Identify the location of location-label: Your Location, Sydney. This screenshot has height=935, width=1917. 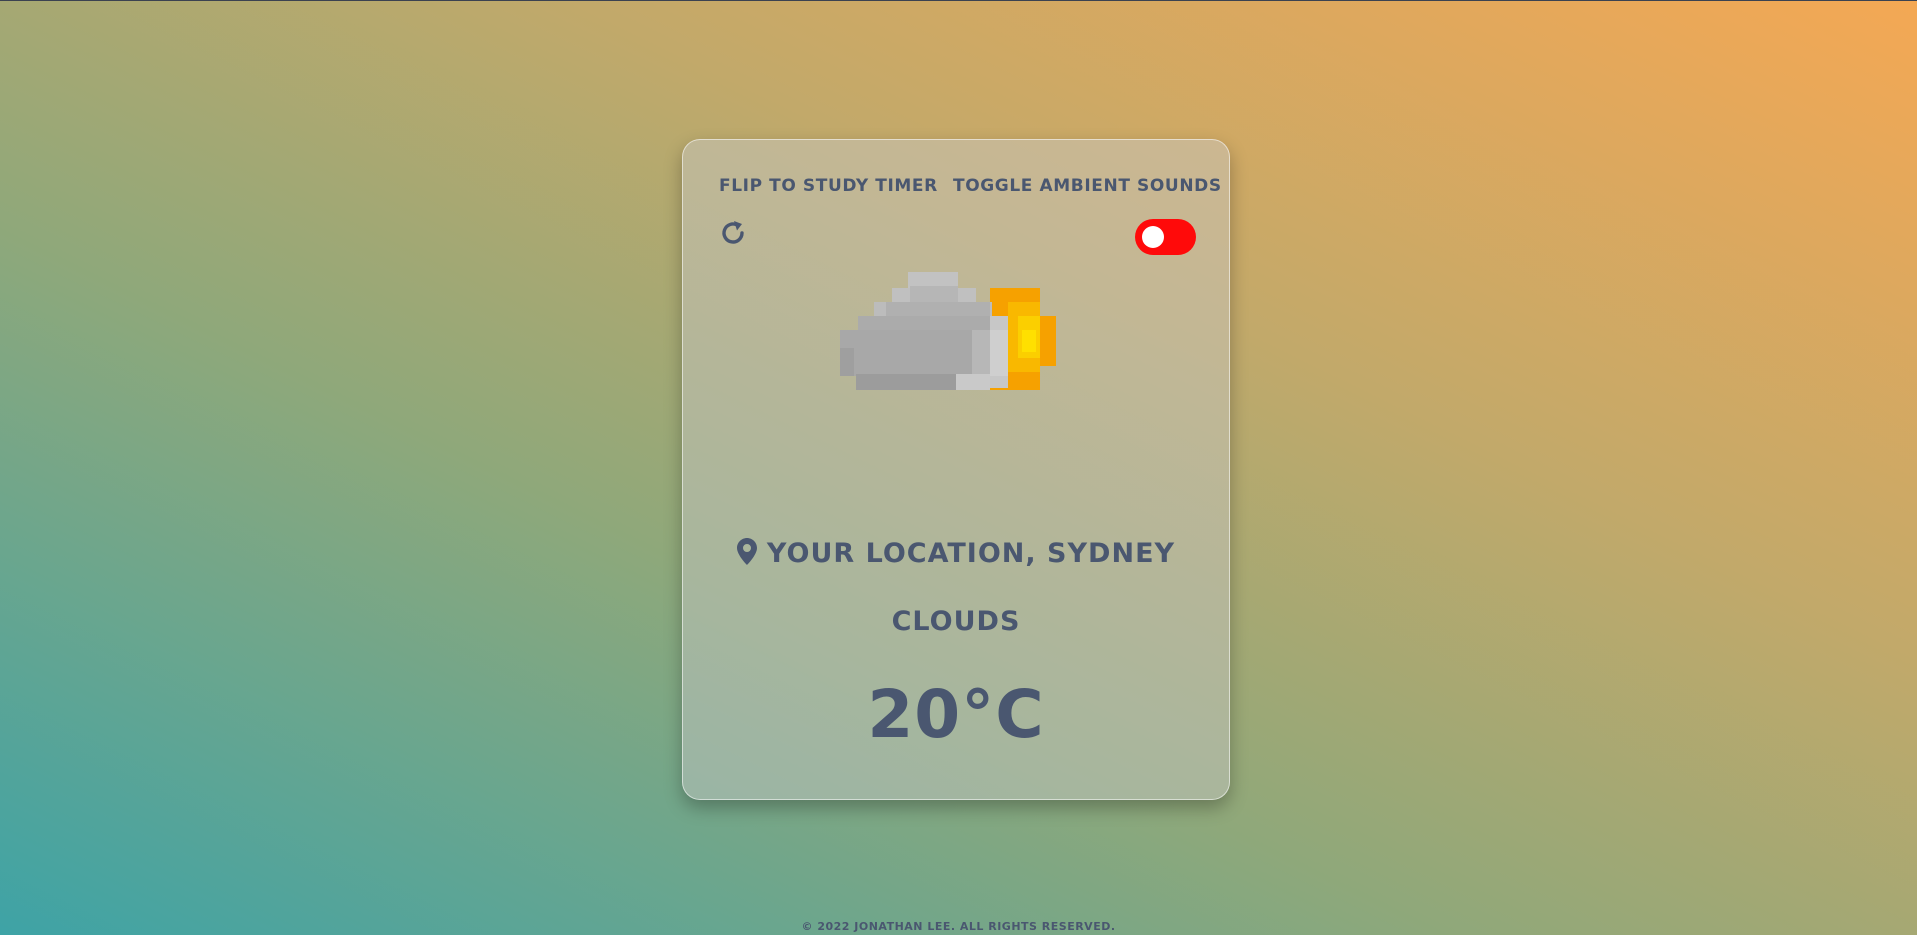
(971, 553).